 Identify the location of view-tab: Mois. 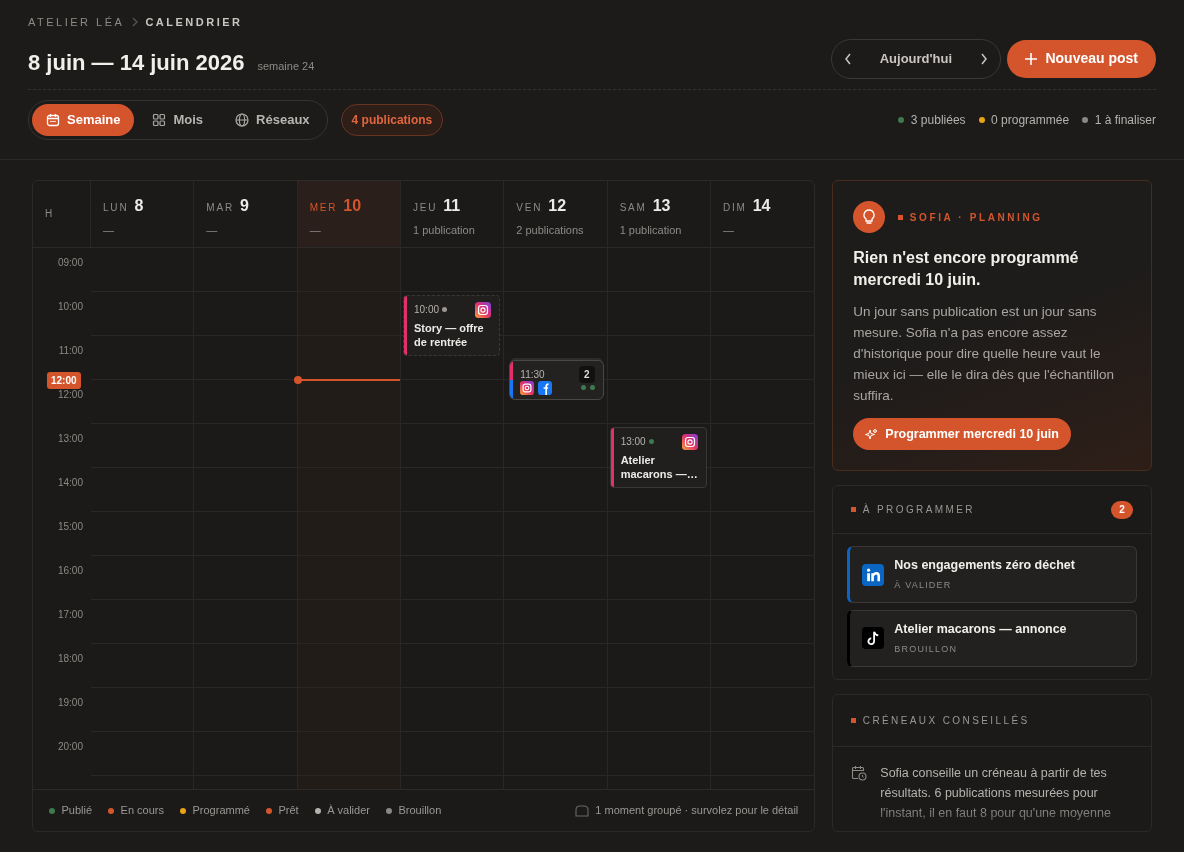
(178, 119).